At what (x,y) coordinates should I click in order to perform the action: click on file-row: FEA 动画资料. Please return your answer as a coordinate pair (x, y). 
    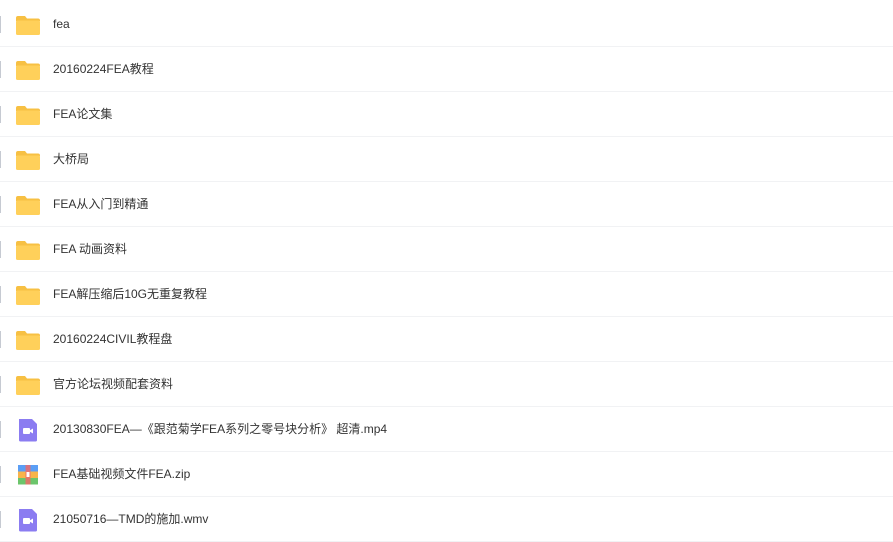
    Looking at the image, I should click on (446, 249).